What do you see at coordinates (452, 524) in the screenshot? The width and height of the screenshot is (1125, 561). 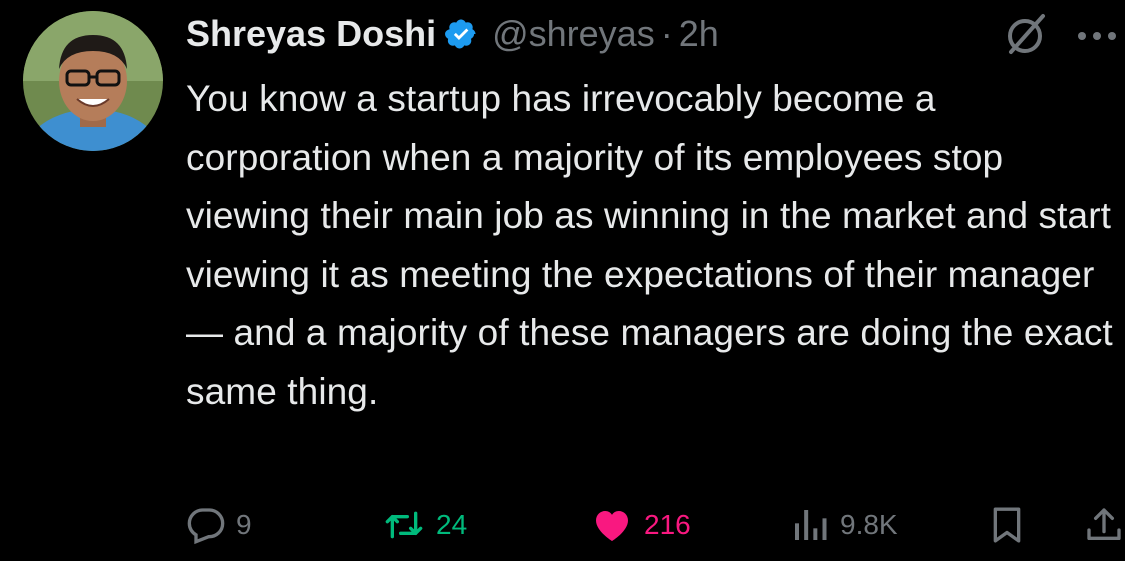 I see `repost-count: 24` at bounding box center [452, 524].